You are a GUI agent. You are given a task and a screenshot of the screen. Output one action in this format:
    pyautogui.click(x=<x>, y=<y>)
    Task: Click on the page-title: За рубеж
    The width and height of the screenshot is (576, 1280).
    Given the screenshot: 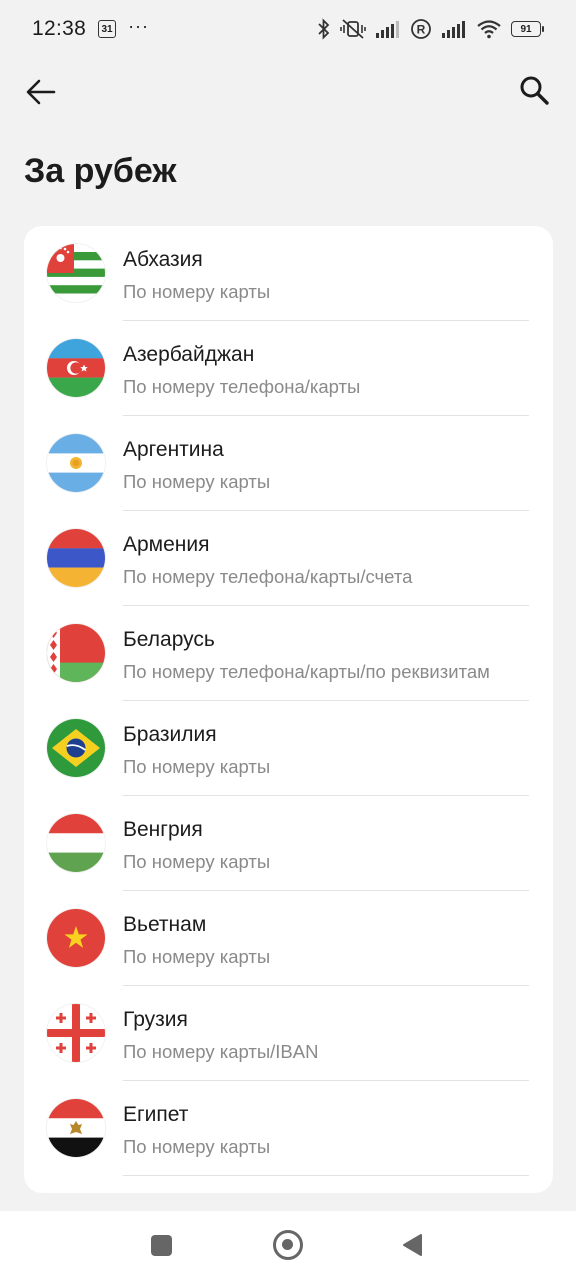 What is the action you would take?
    pyautogui.click(x=100, y=171)
    